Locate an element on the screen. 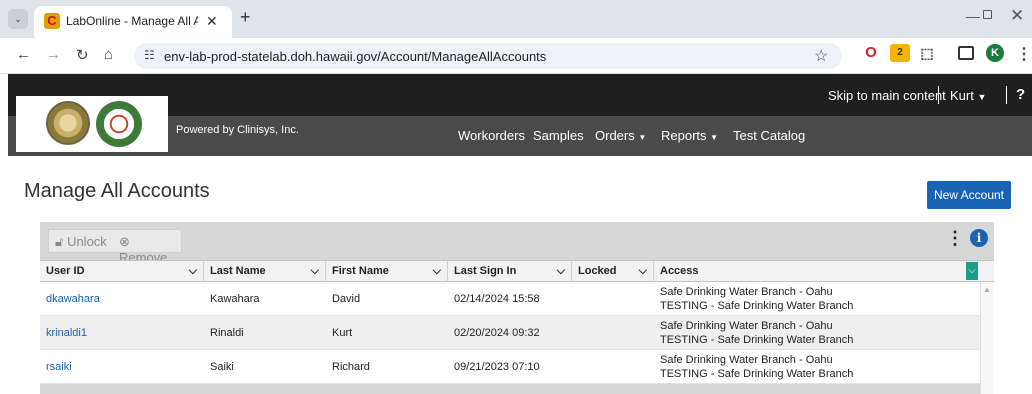  nav-workorders: Workorders is located at coordinates (491, 135).